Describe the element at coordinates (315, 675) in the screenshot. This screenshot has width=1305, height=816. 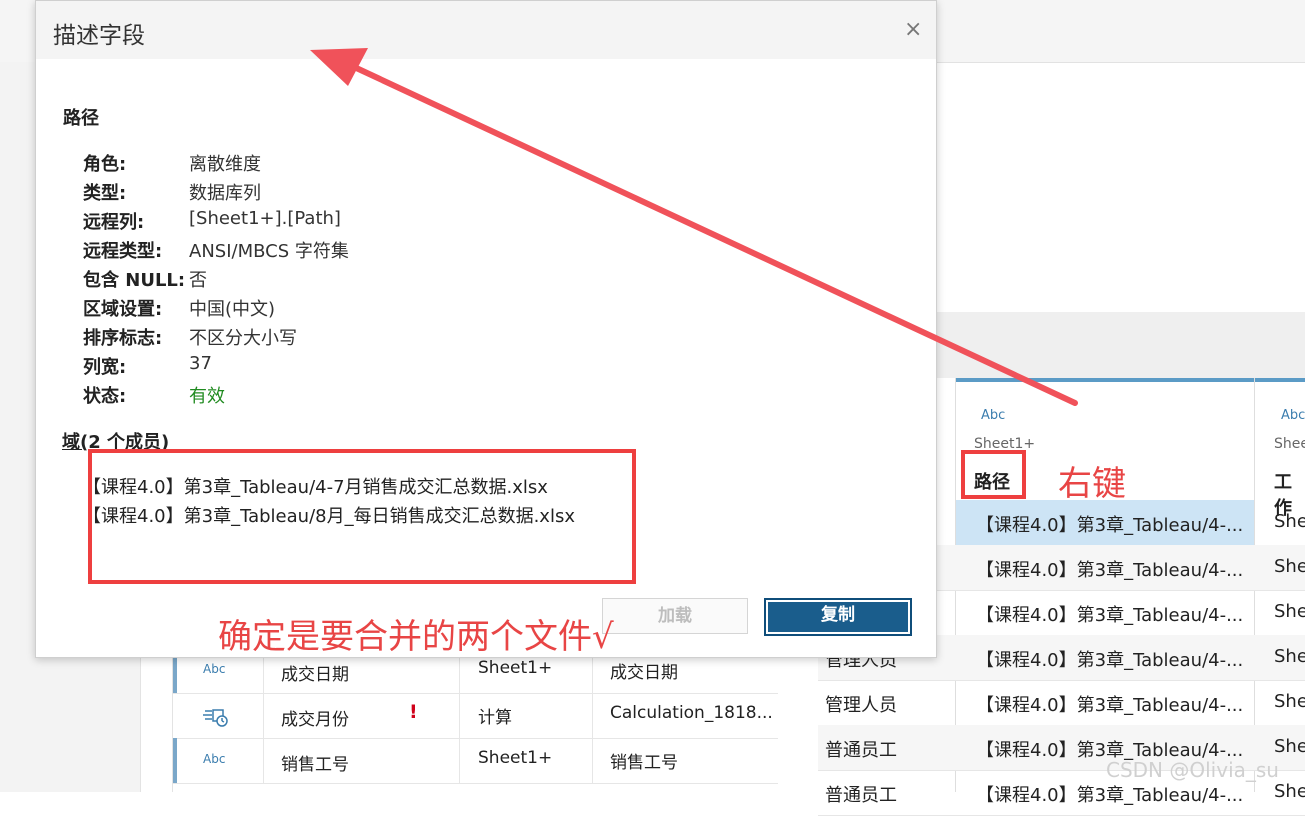
I see `field-name: 成交日期` at that location.